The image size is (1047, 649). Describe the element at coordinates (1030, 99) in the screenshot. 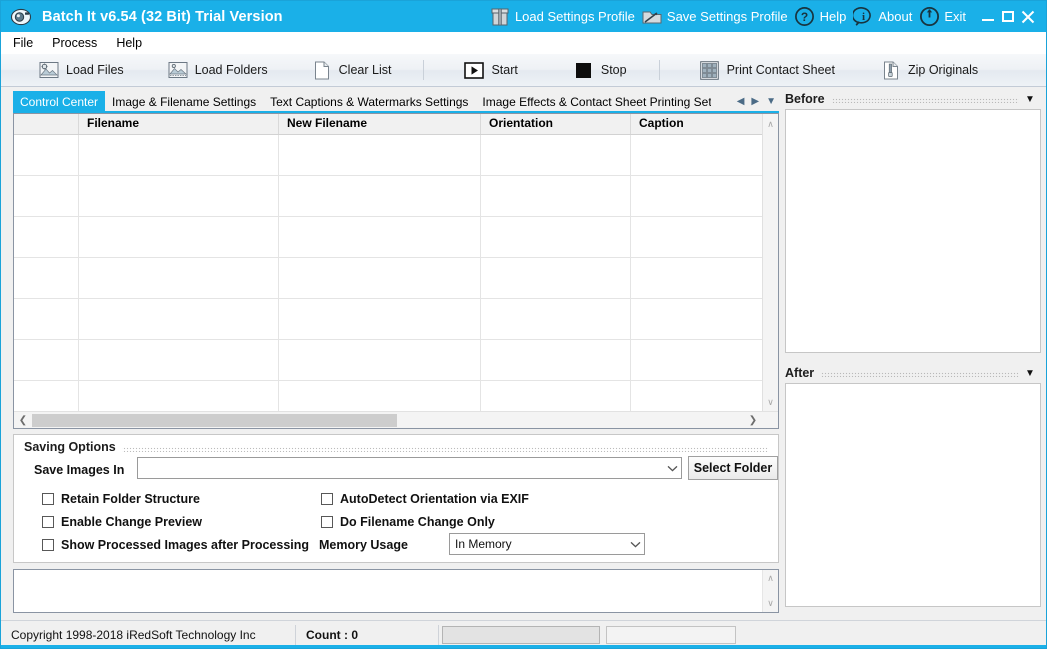

I see `before-collapse-icon: ▼` at that location.